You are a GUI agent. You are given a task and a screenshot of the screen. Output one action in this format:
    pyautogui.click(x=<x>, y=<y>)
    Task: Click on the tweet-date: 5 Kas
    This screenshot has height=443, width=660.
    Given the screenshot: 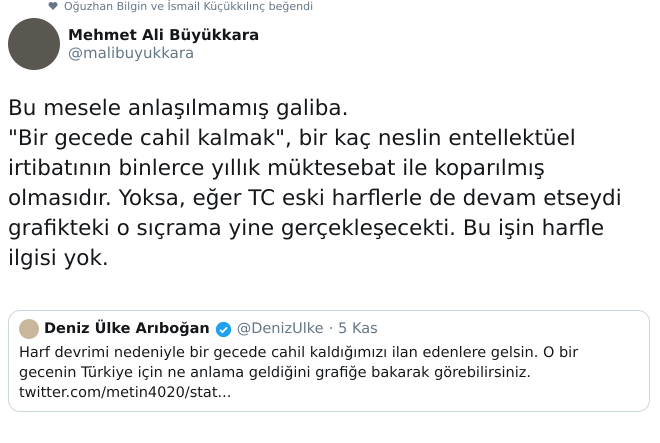 What is the action you would take?
    pyautogui.click(x=358, y=329)
    